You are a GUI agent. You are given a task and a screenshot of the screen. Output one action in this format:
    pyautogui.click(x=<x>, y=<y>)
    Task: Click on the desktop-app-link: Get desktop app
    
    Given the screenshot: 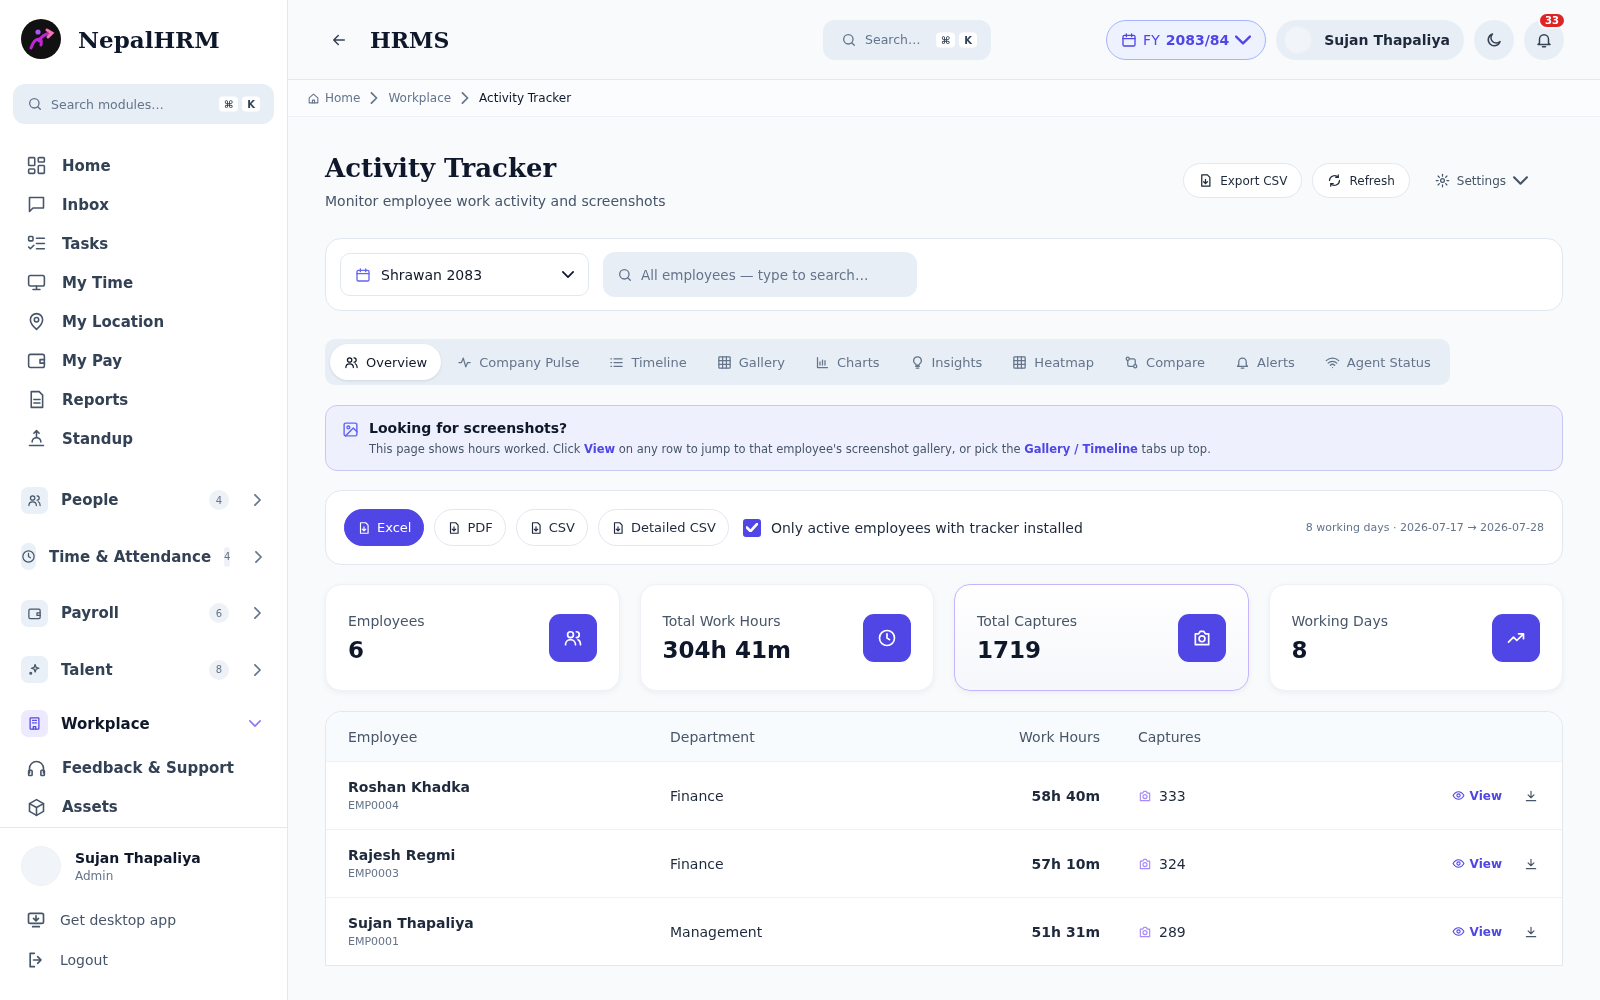 What is the action you would take?
    pyautogui.click(x=143, y=920)
    